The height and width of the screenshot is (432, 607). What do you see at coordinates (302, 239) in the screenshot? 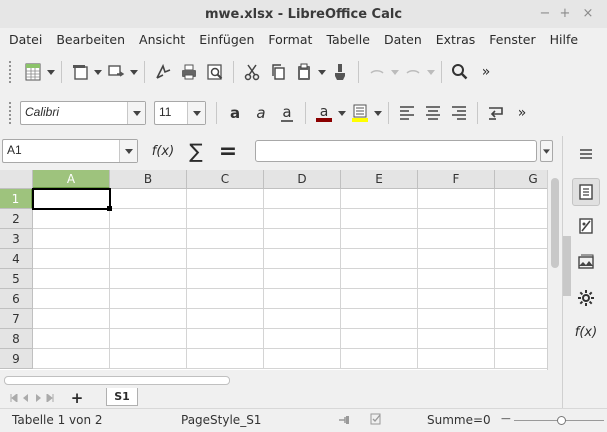
I see `cell-d3` at bounding box center [302, 239].